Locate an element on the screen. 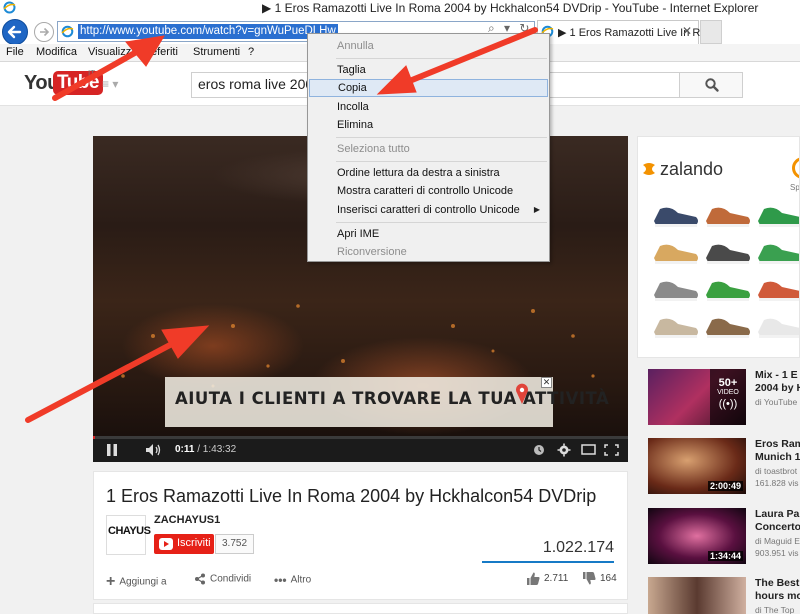  related-title-line2: hours mo is located at coordinates (777, 596).